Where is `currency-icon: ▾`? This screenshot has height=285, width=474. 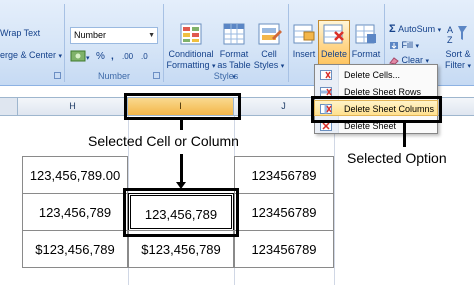 currency-icon: ▾ is located at coordinates (80, 56).